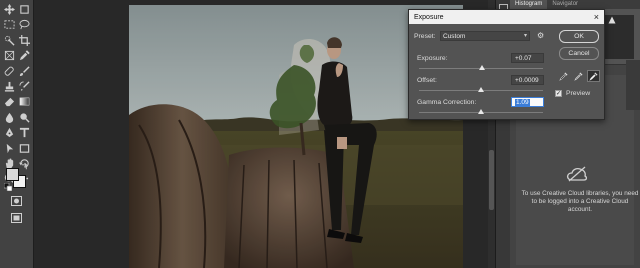 This screenshot has width=640, height=268. What do you see at coordinates (612, 20) in the screenshot?
I see `warning-icon` at bounding box center [612, 20].